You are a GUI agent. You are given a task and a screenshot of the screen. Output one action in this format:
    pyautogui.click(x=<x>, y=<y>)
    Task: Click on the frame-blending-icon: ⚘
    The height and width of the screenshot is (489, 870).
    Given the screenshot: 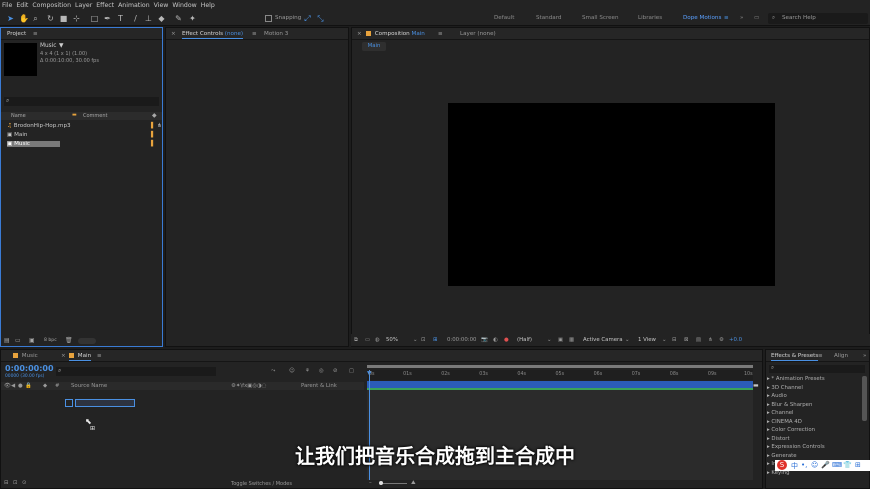 What is the action you would take?
    pyautogui.click(x=307, y=371)
    